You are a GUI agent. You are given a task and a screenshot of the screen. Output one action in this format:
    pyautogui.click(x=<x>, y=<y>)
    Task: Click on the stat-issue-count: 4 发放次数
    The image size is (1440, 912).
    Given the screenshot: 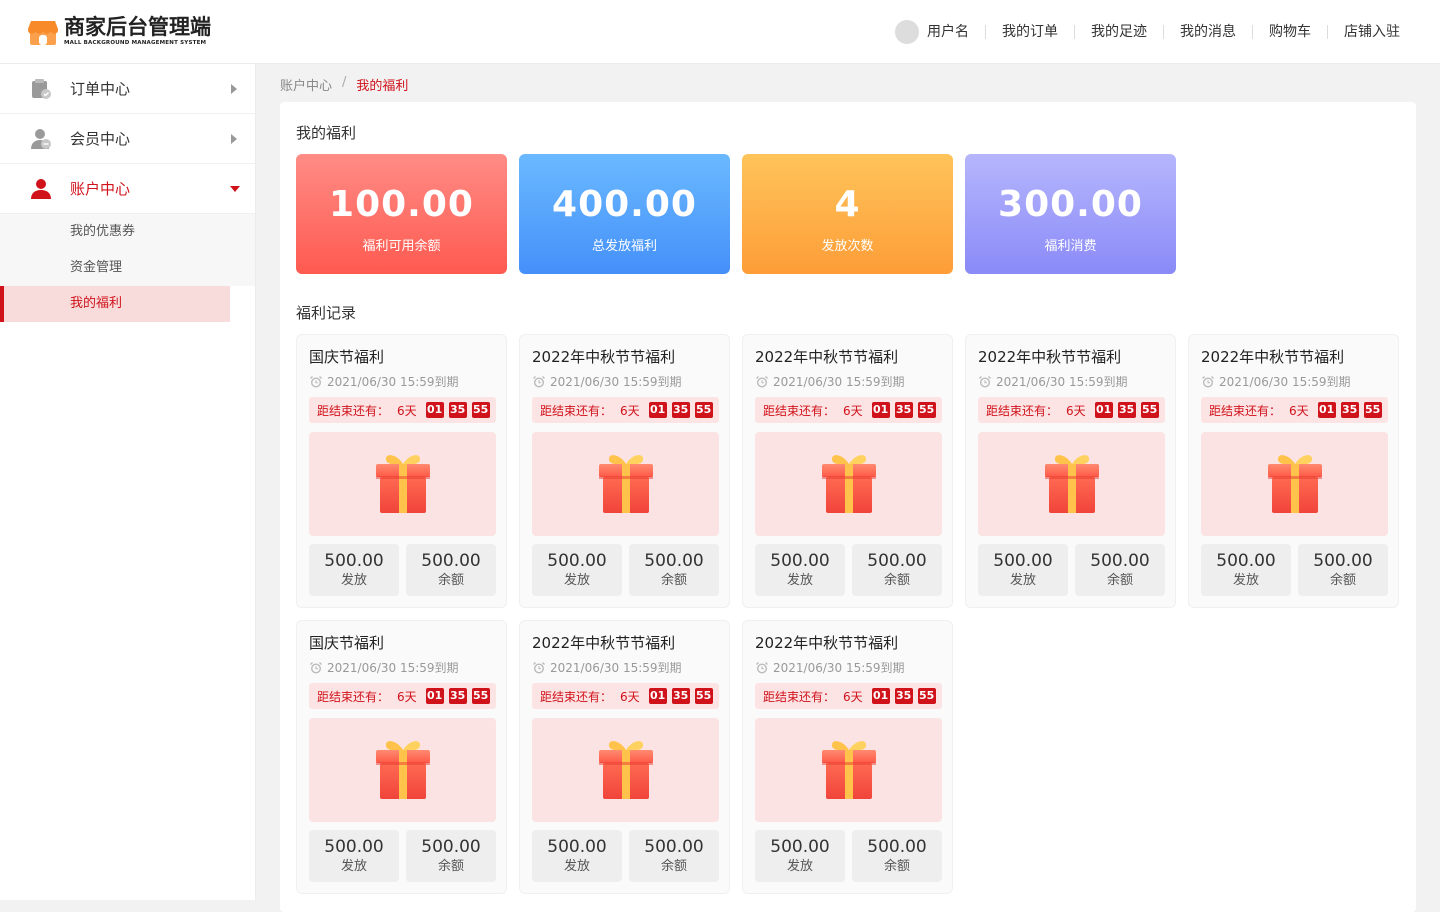 What is the action you would take?
    pyautogui.click(x=847, y=214)
    